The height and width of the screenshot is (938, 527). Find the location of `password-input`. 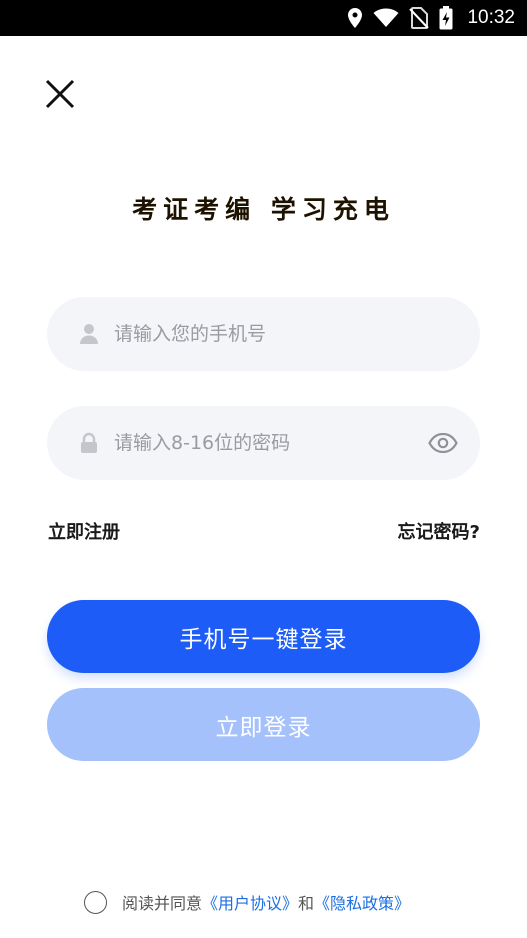

password-input is located at coordinates (259, 443).